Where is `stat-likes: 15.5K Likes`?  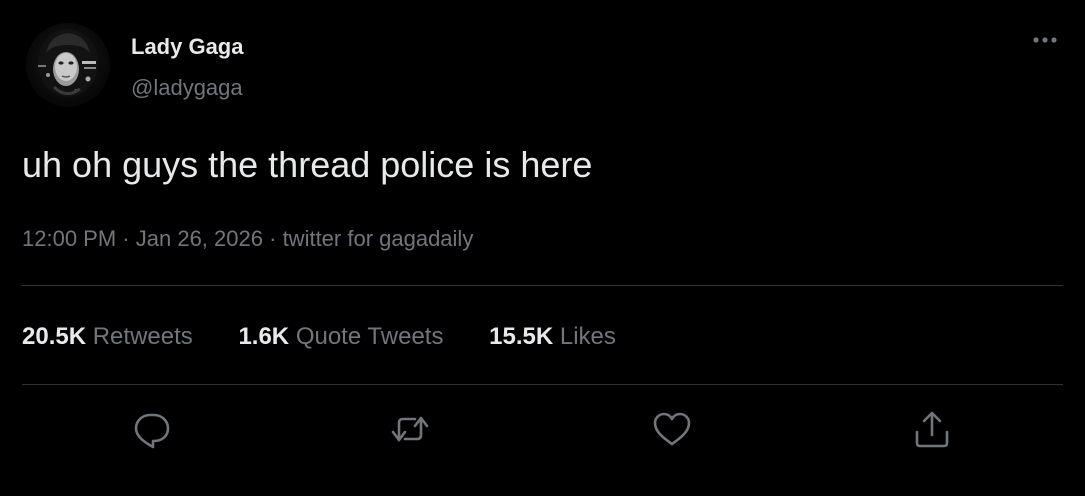
stat-likes: 15.5K Likes is located at coordinates (552, 337).